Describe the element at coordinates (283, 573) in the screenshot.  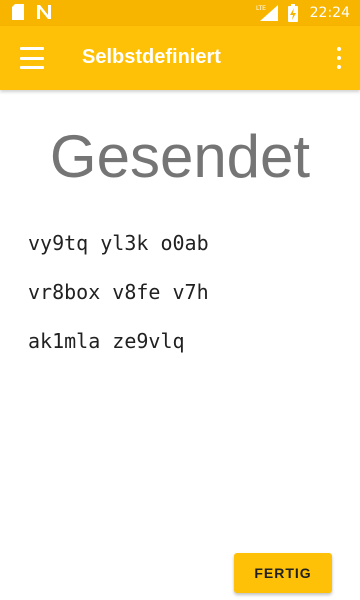
I see `done-button: FERTIG` at that location.